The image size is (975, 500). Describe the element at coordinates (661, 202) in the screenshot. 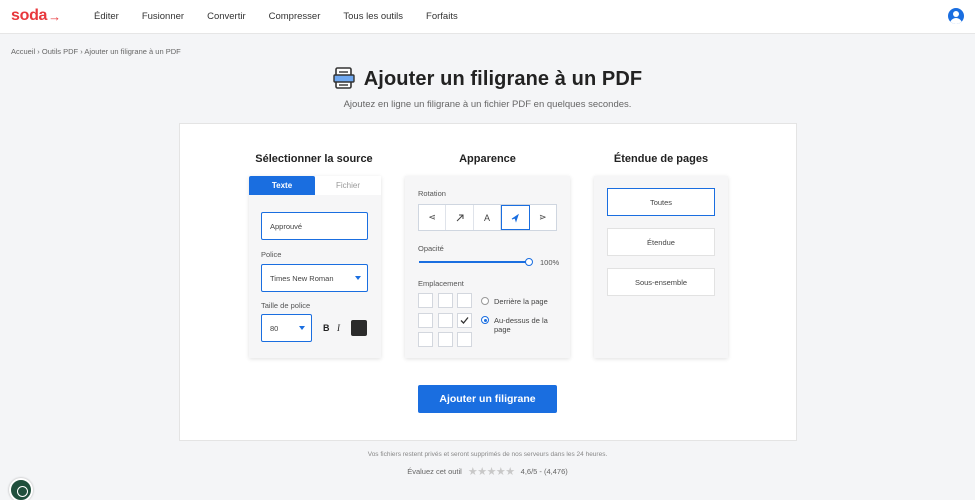

I see `range-all-button: Toutes` at that location.